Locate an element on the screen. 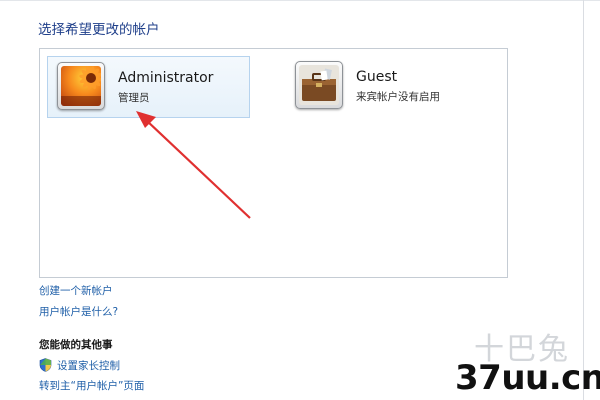  orange-flower-picture-icon is located at coordinates (81, 86).